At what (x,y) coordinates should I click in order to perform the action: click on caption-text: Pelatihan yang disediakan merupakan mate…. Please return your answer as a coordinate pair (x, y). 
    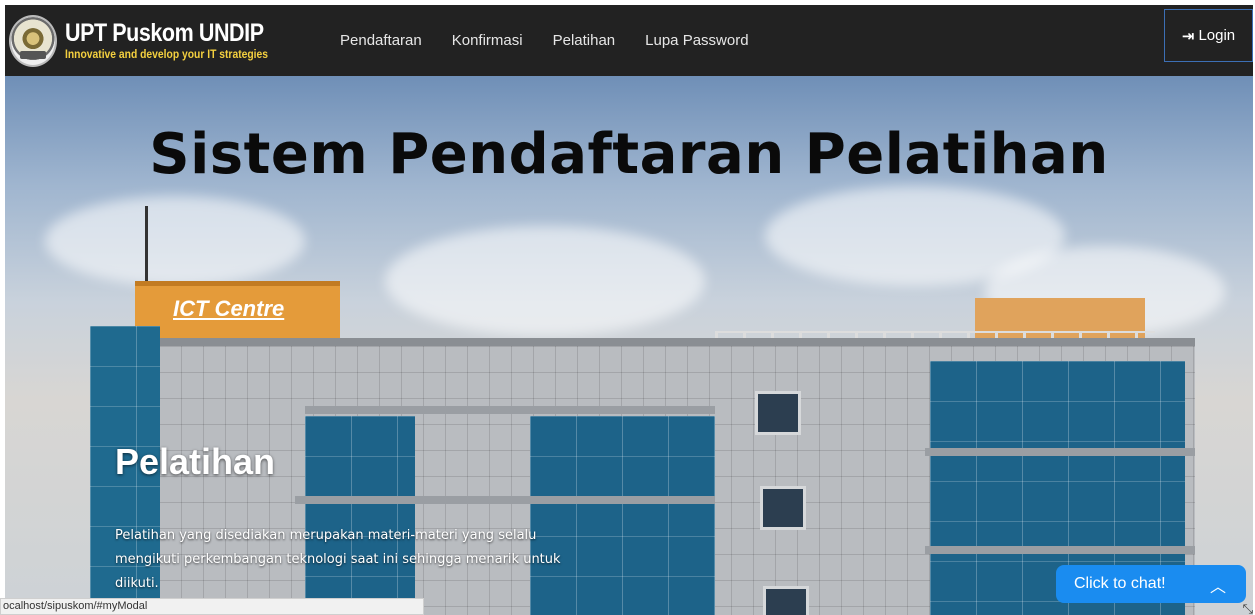
    Looking at the image, I should click on (338, 559).